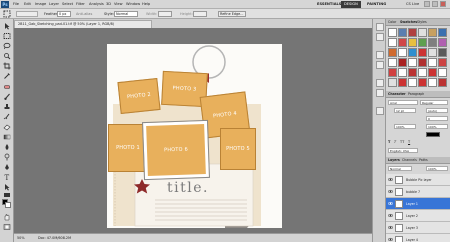 This screenshot has width=450, height=242. I want to click on tracking-input: 0, so click(437, 118).